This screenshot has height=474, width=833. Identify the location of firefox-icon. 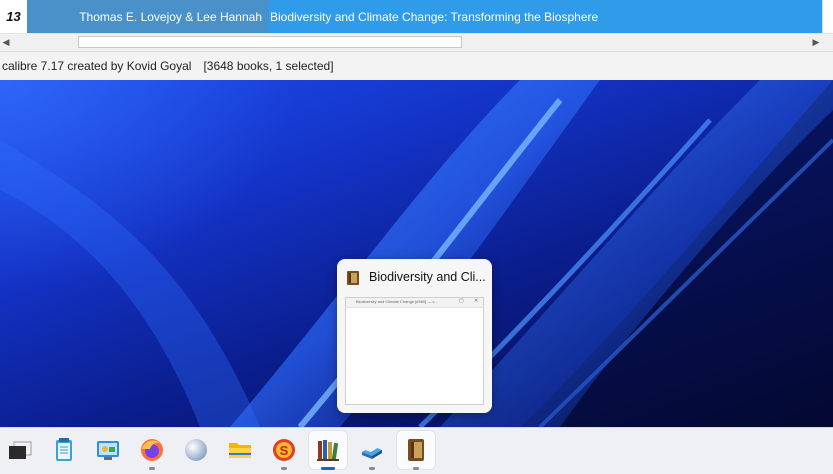
(152, 450).